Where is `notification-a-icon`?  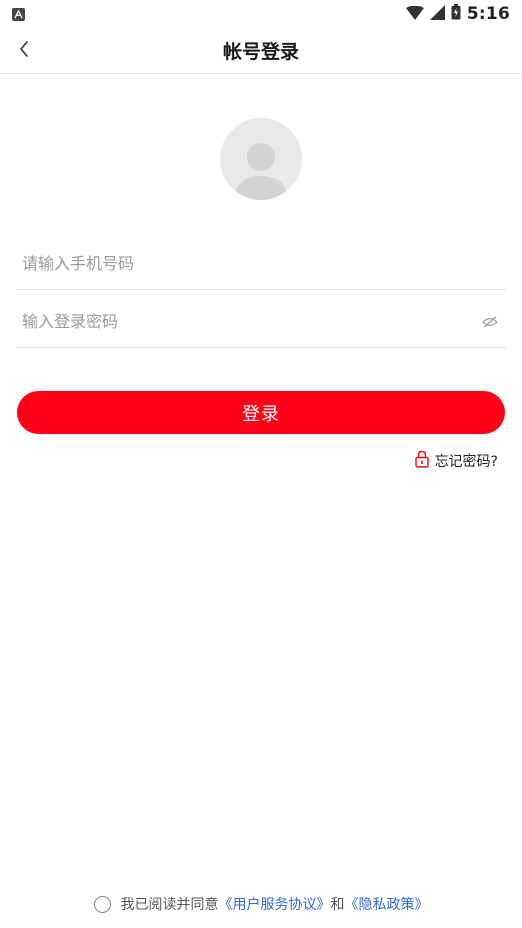
notification-a-icon is located at coordinates (18, 14).